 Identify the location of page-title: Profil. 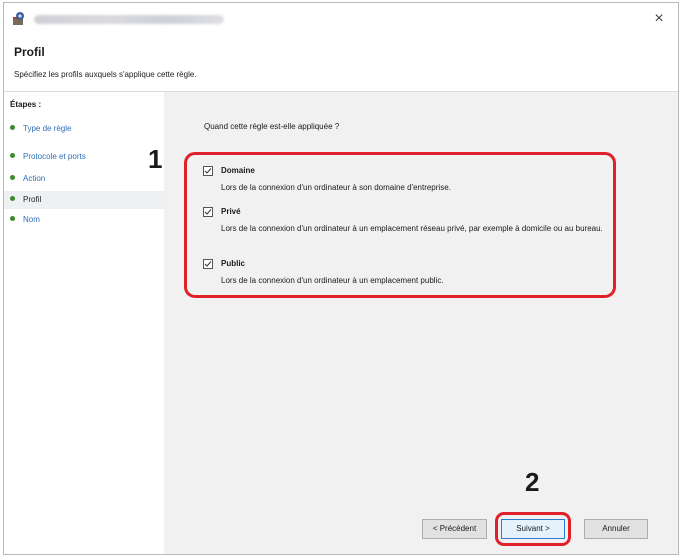
(29, 52).